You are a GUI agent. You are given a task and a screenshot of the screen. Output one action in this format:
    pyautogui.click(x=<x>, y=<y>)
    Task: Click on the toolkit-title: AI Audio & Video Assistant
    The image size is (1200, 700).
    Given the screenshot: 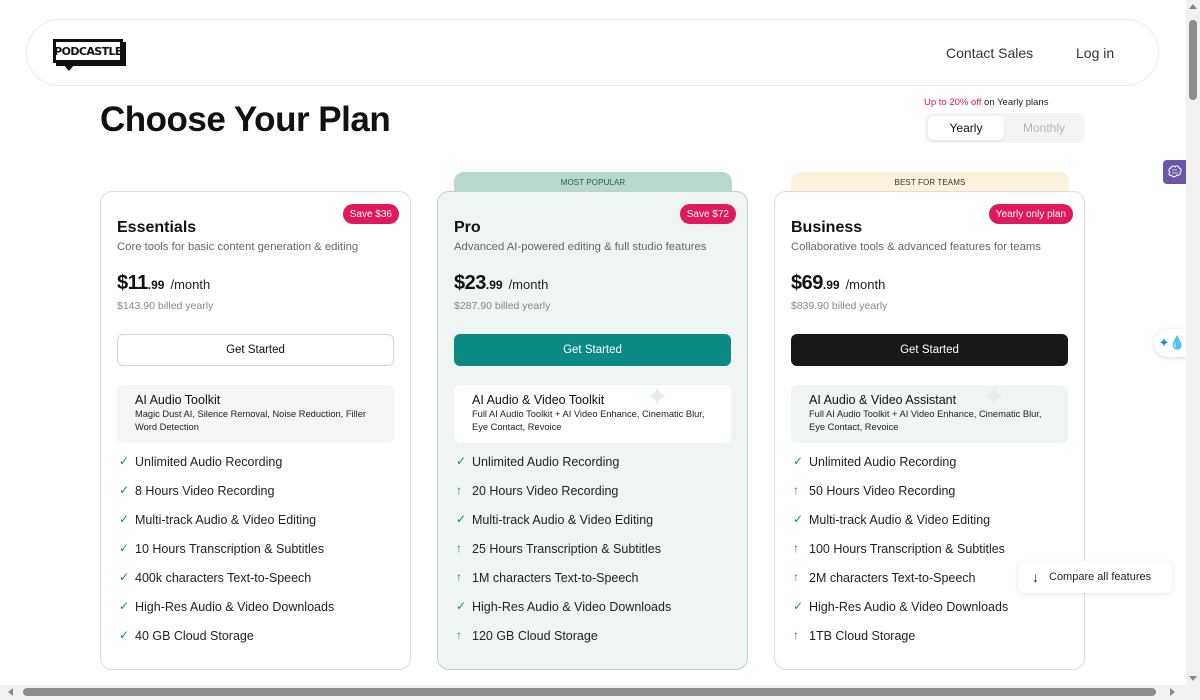 What is the action you would take?
    pyautogui.click(x=883, y=400)
    